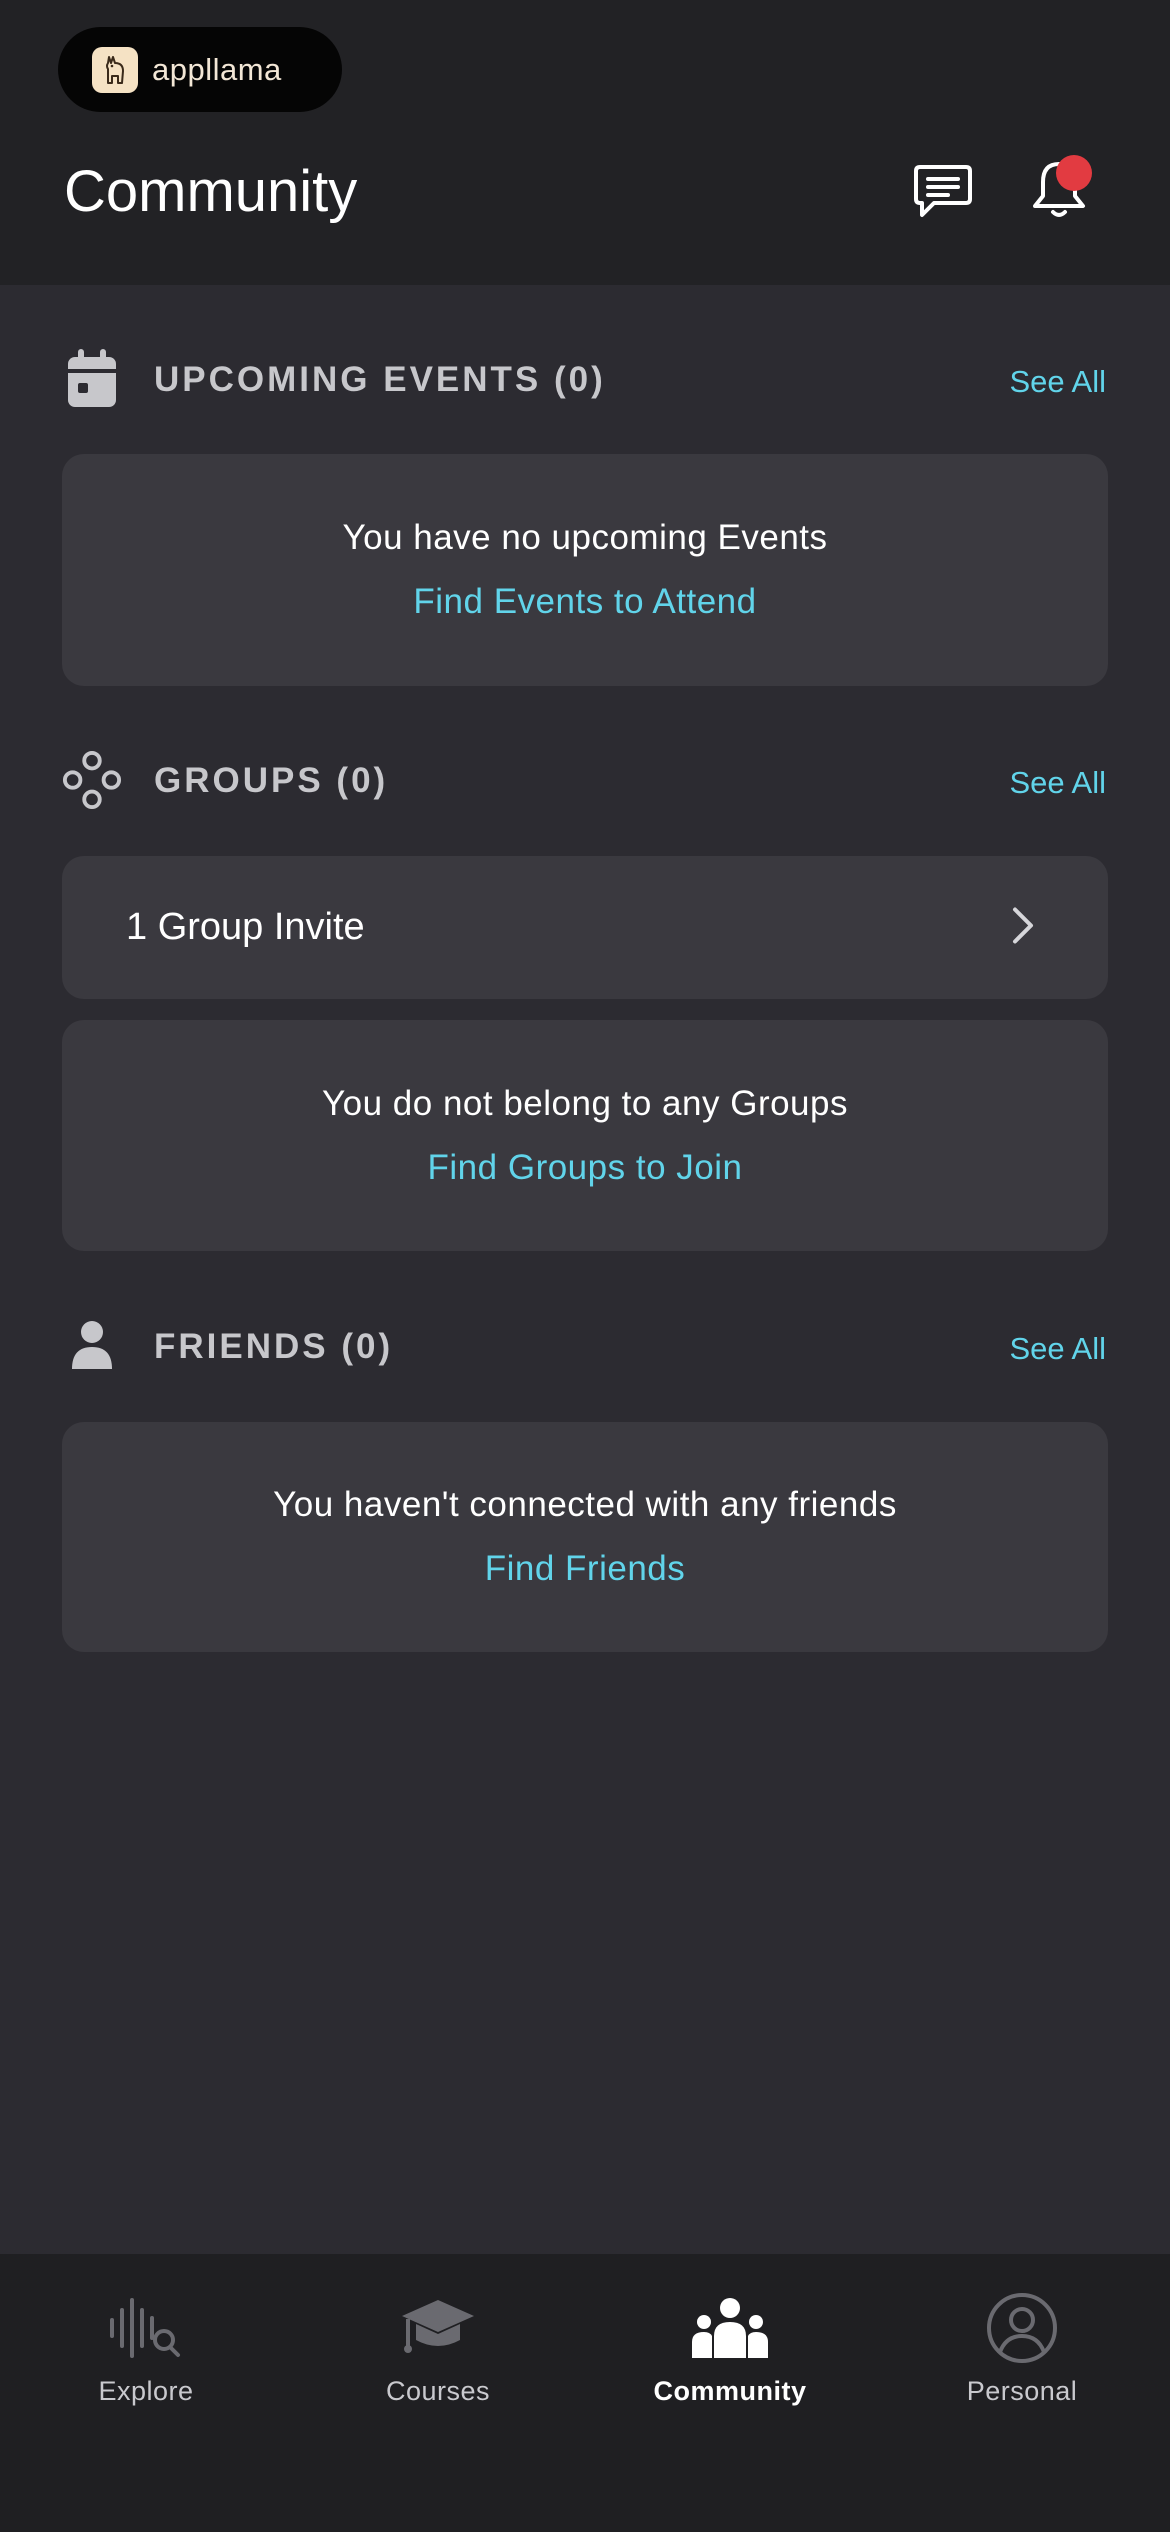 The width and height of the screenshot is (1170, 2532). What do you see at coordinates (146, 2391) in the screenshot?
I see `tab-explore-label: Explore` at bounding box center [146, 2391].